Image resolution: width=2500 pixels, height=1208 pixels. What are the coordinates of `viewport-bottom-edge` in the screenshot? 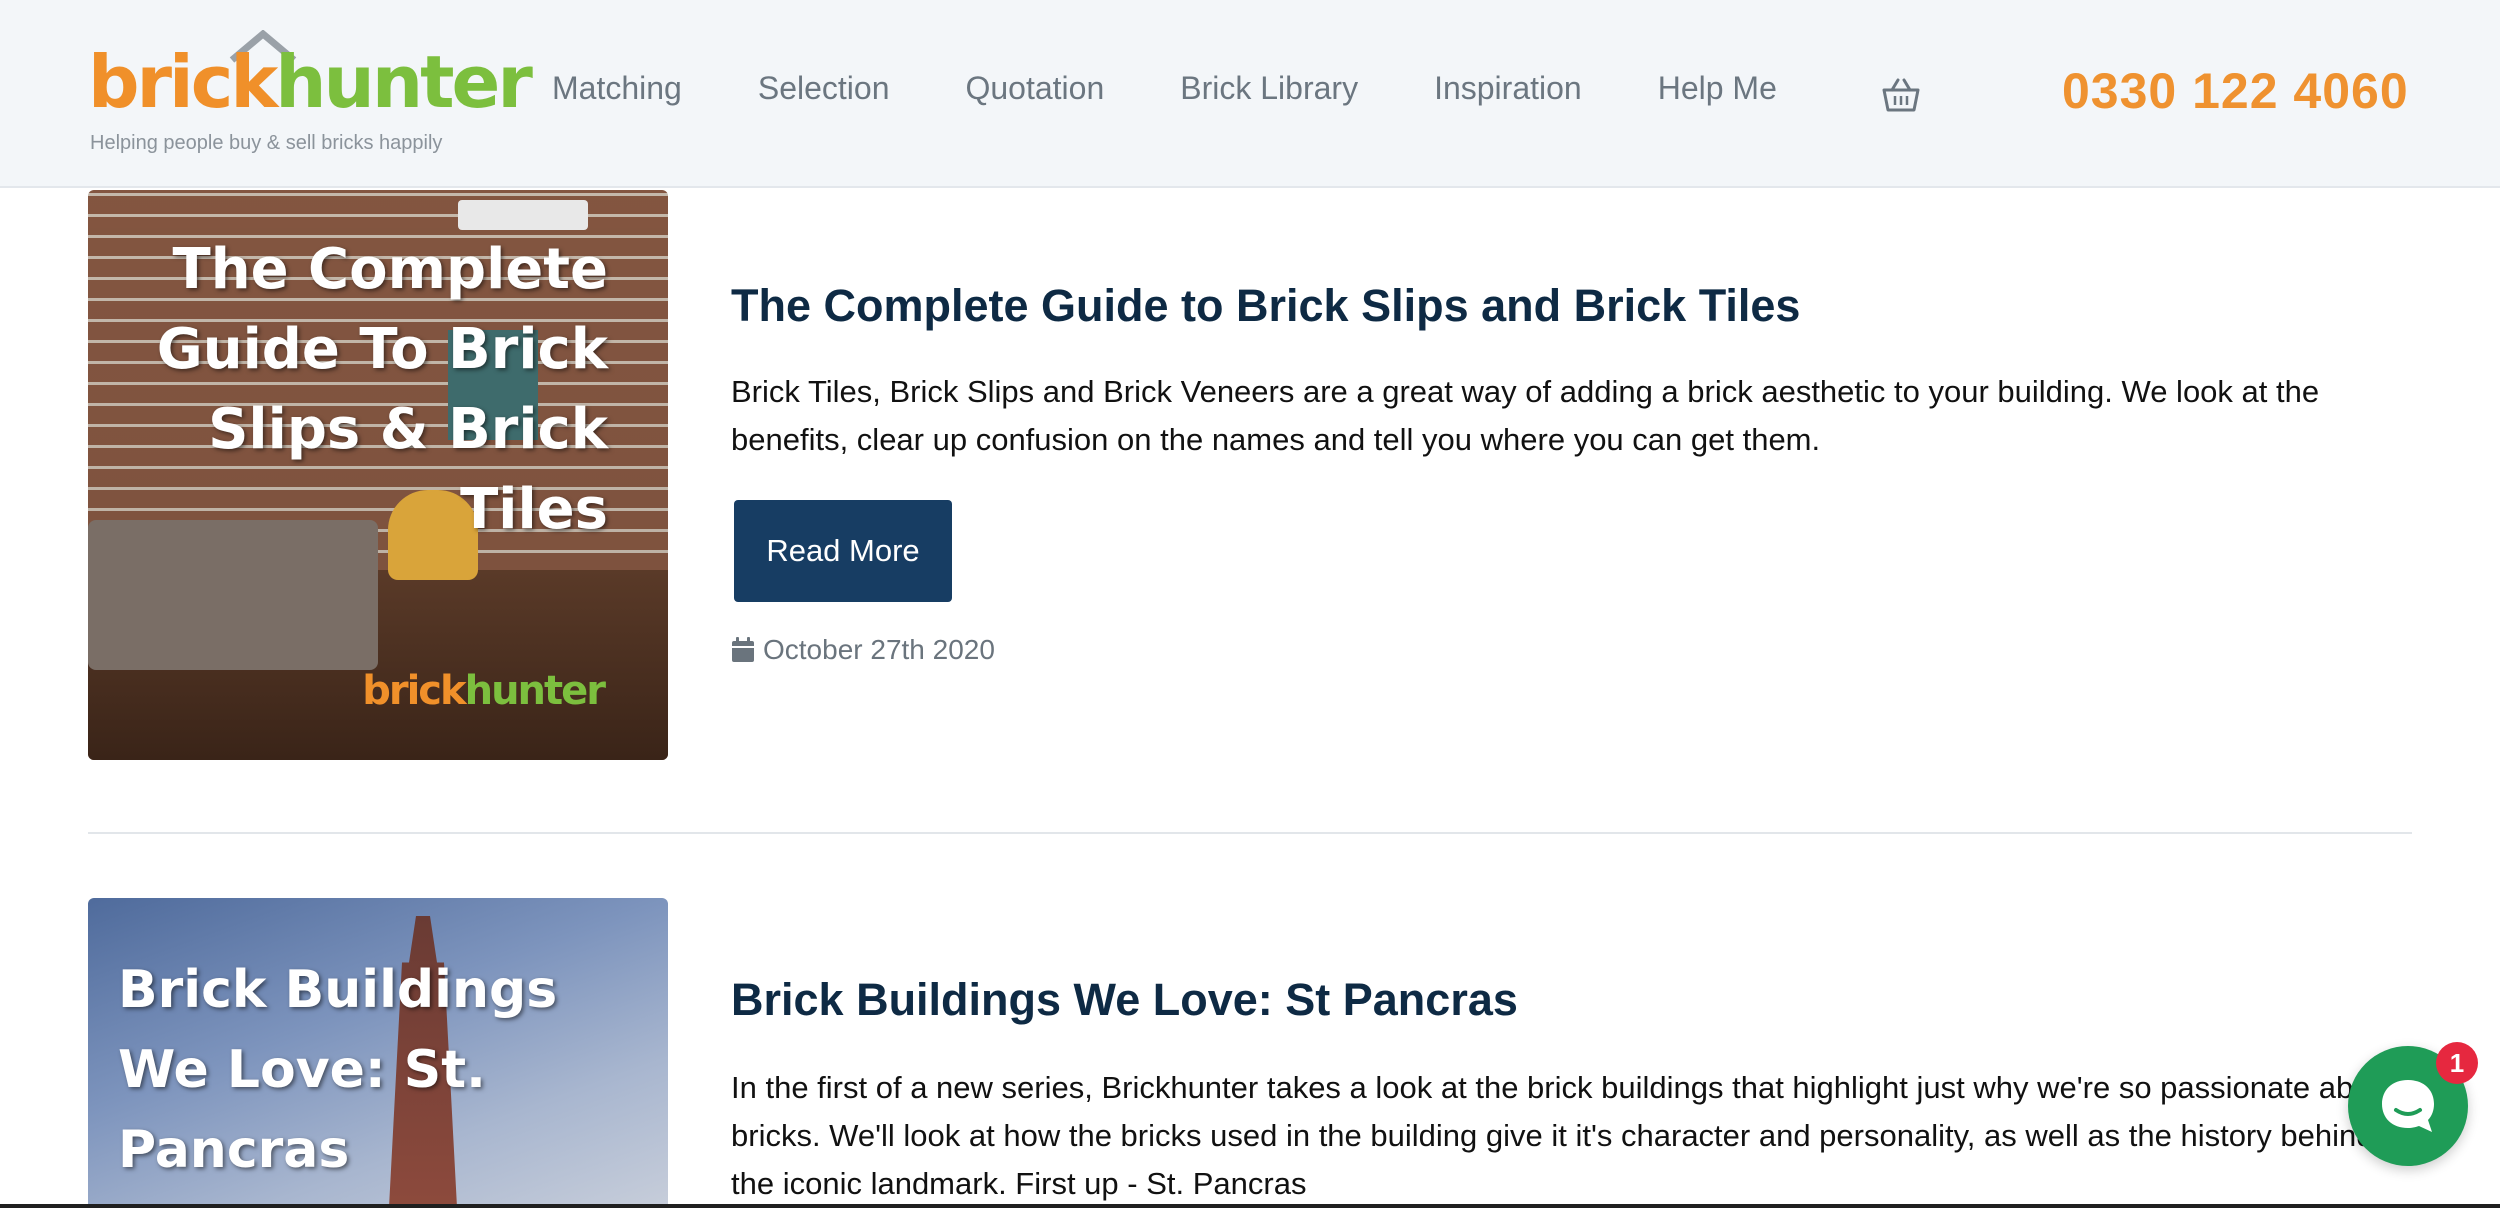 It's located at (1250, 1206).